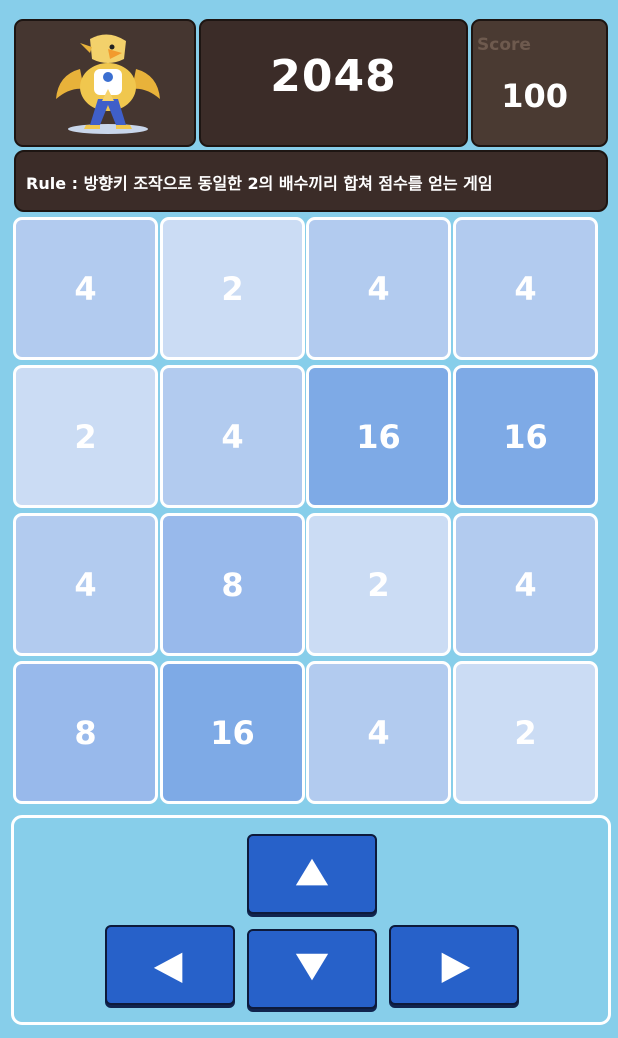  I want to click on score-panel: Score 100, so click(539, 83).